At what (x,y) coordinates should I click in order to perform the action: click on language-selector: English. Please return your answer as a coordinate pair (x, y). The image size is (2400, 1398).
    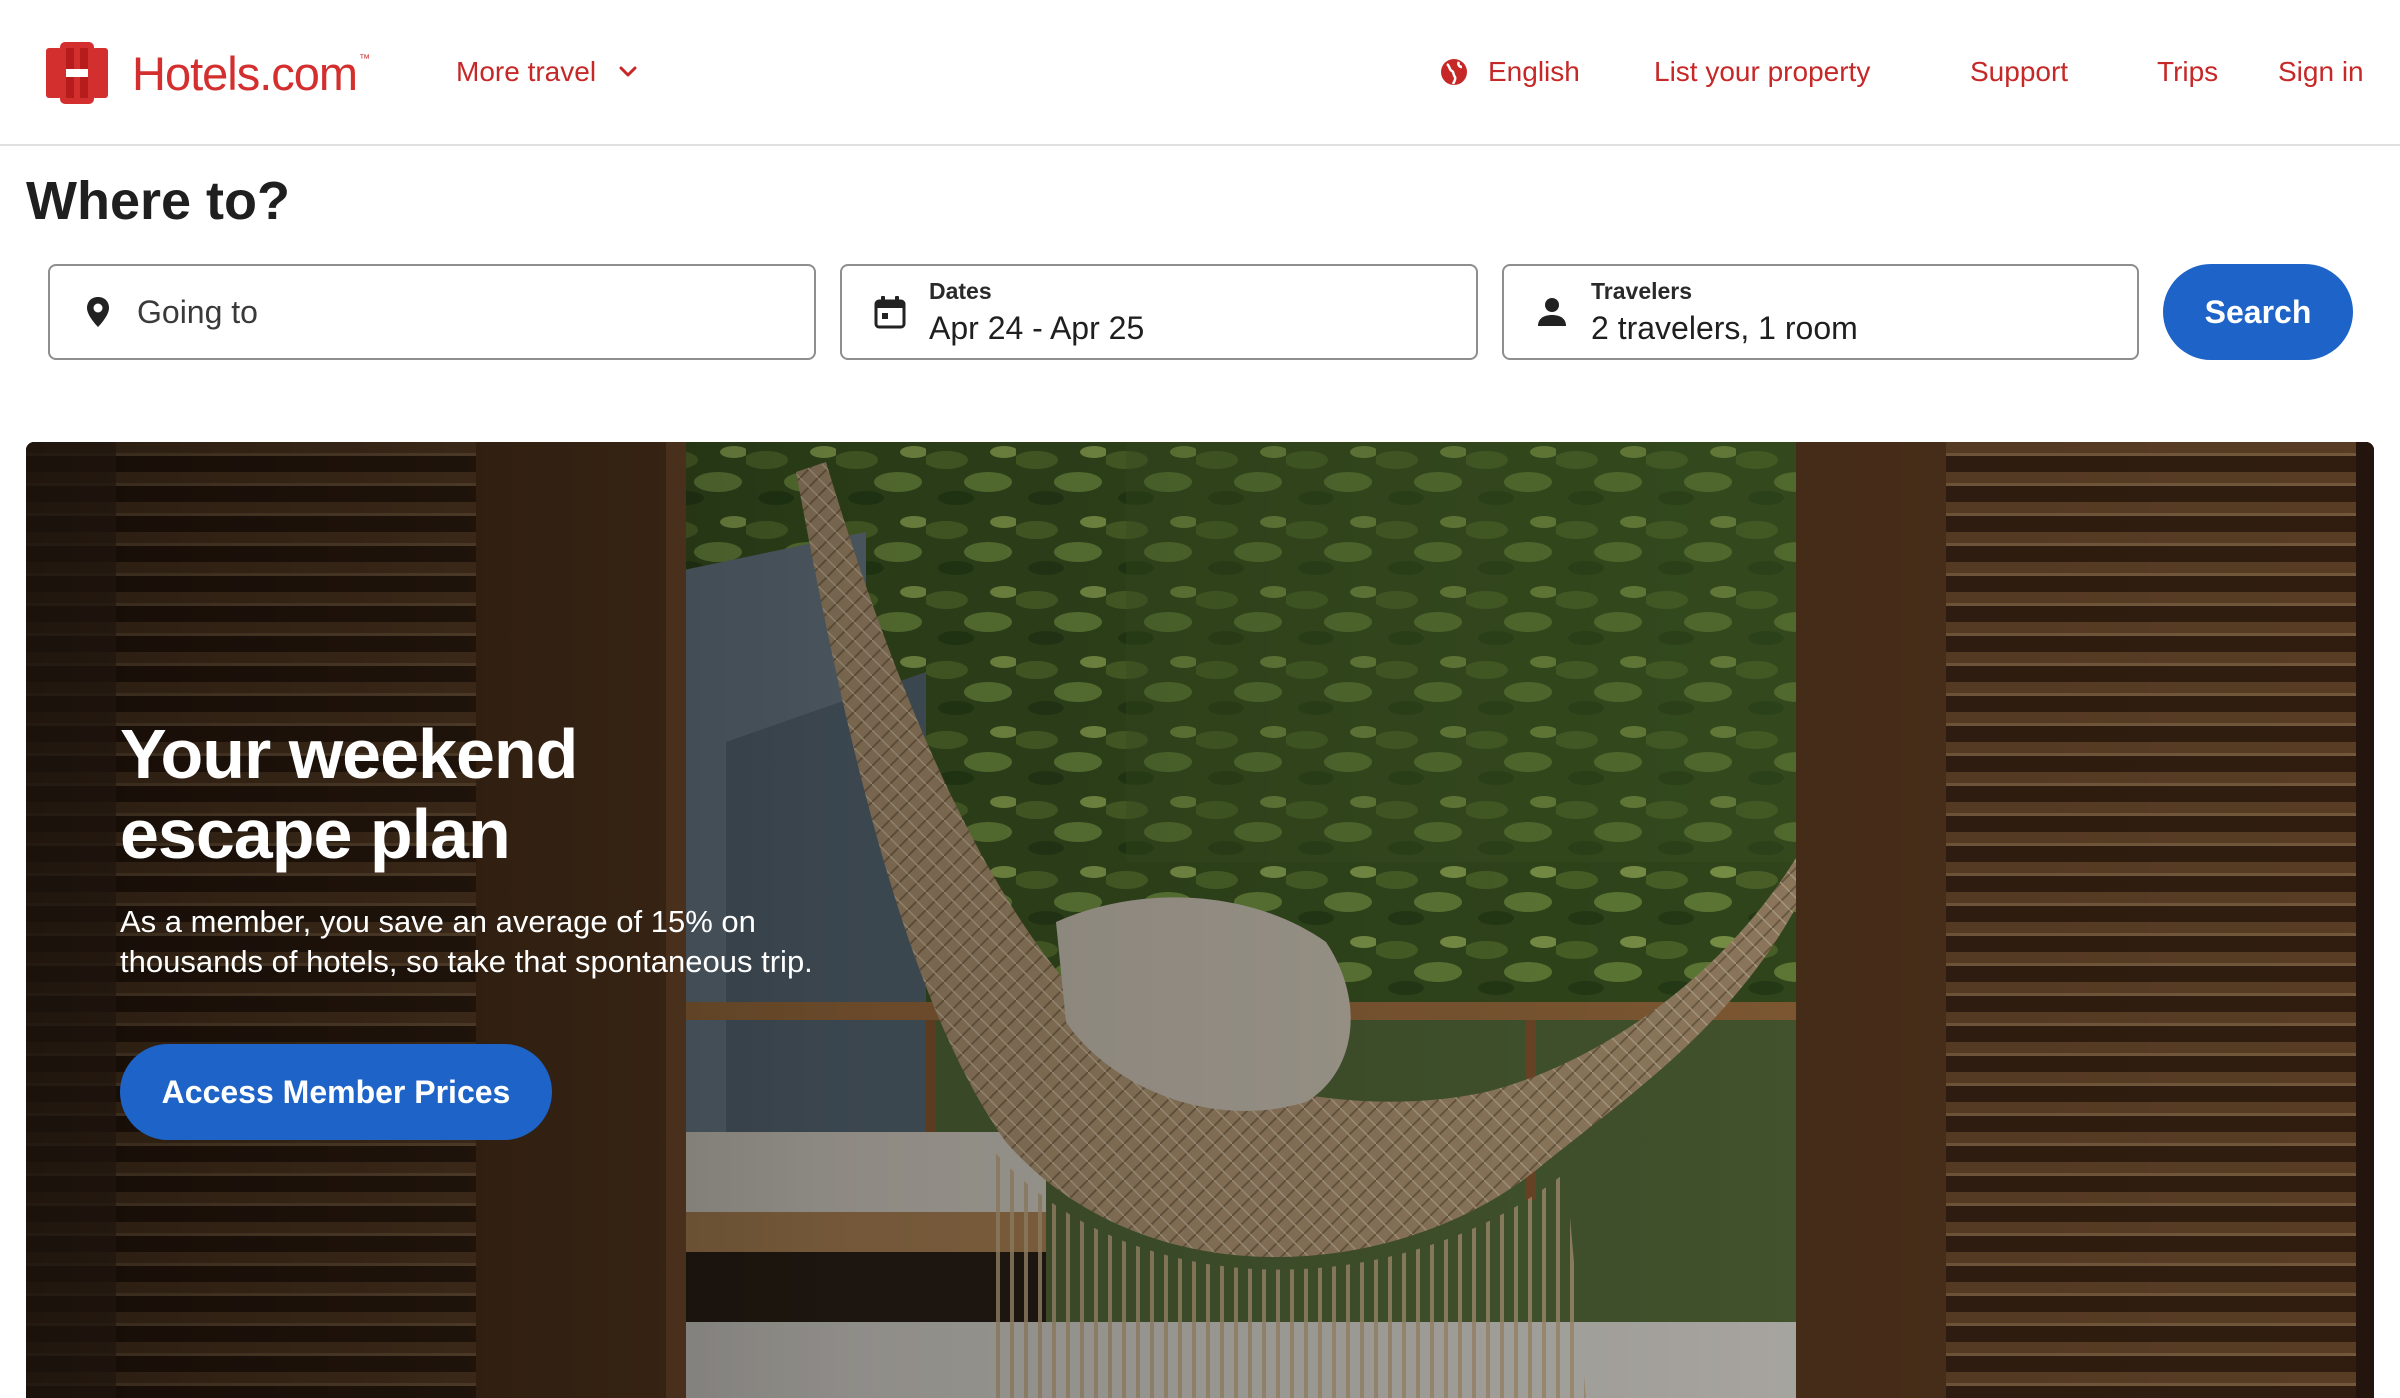
    Looking at the image, I should click on (1509, 72).